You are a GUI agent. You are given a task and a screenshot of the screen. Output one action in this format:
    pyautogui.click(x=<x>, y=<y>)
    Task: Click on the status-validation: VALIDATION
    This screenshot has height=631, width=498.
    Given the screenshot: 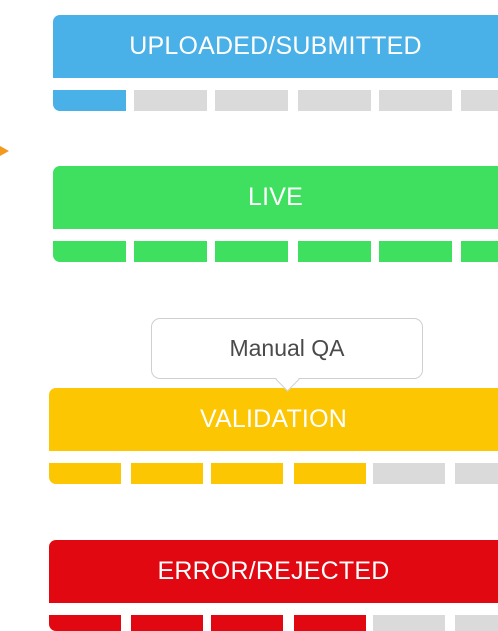 What is the action you would take?
    pyautogui.click(x=273, y=436)
    